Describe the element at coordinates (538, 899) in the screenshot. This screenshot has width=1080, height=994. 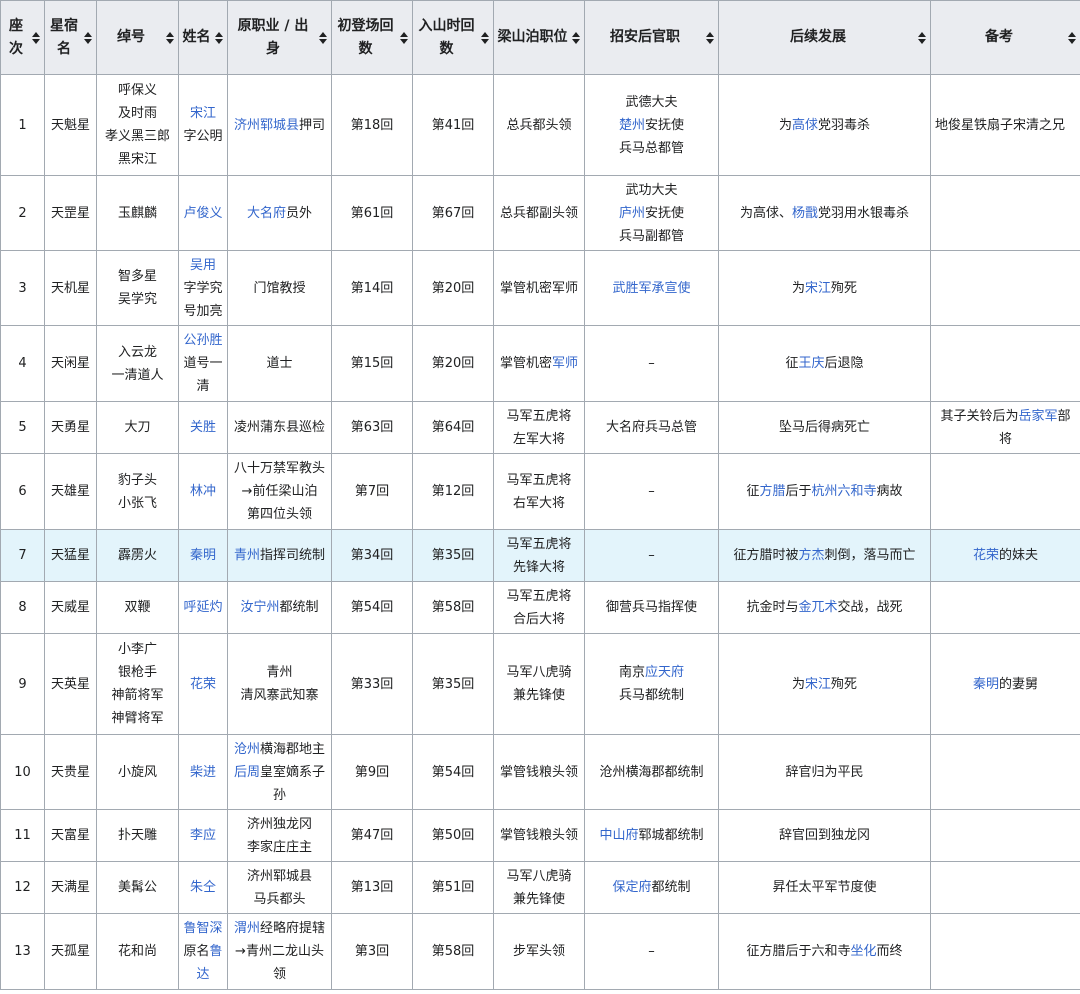
I see `cell-text: 兼先锋使` at that location.